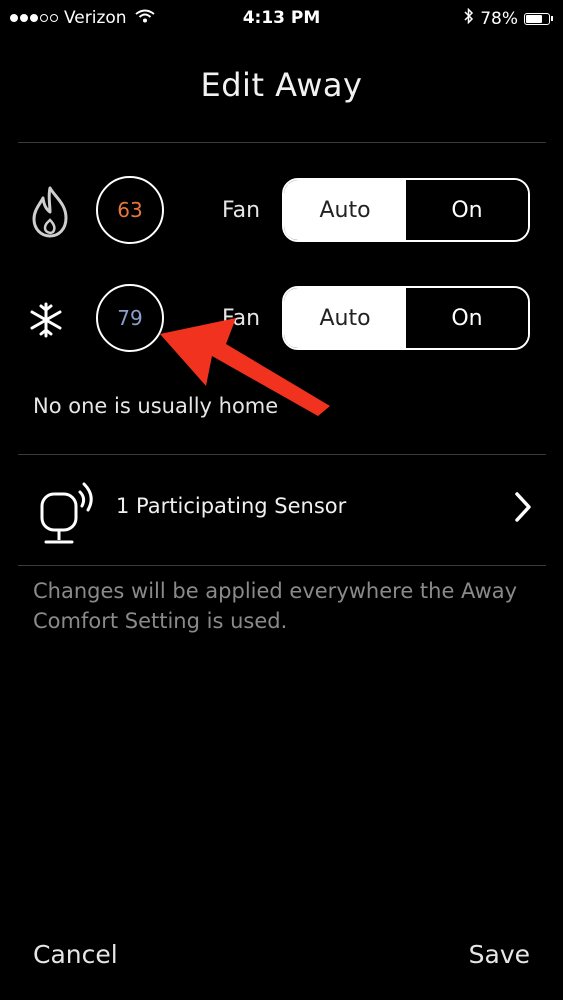 This screenshot has width=563, height=1000. I want to click on heat-setpoint-value: 63, so click(130, 210).